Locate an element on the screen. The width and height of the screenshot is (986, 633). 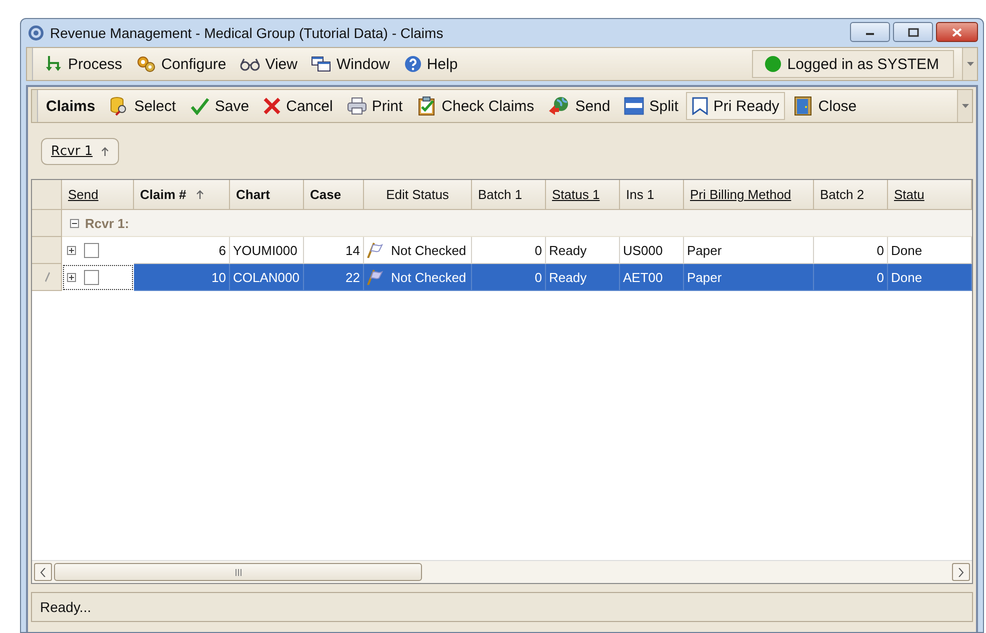
group-by-chip: Rcvr 1 is located at coordinates (80, 151).